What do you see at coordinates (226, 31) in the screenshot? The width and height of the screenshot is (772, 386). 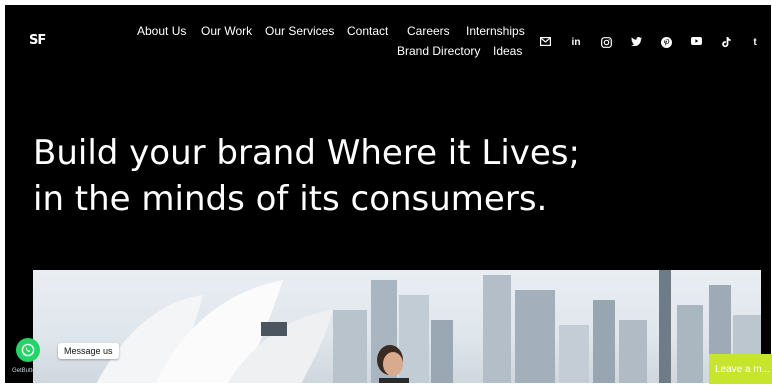 I see `nav-our-work: Our Work` at bounding box center [226, 31].